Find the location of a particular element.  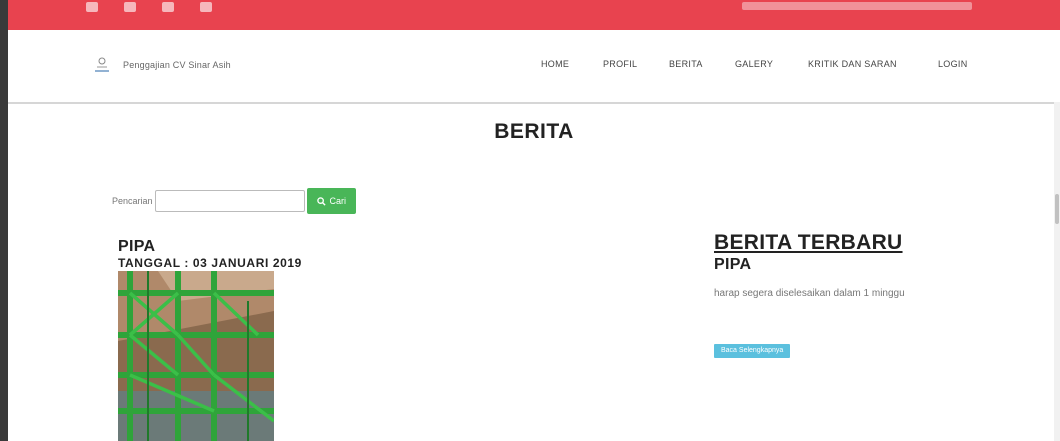

search-icon is located at coordinates (321, 201).